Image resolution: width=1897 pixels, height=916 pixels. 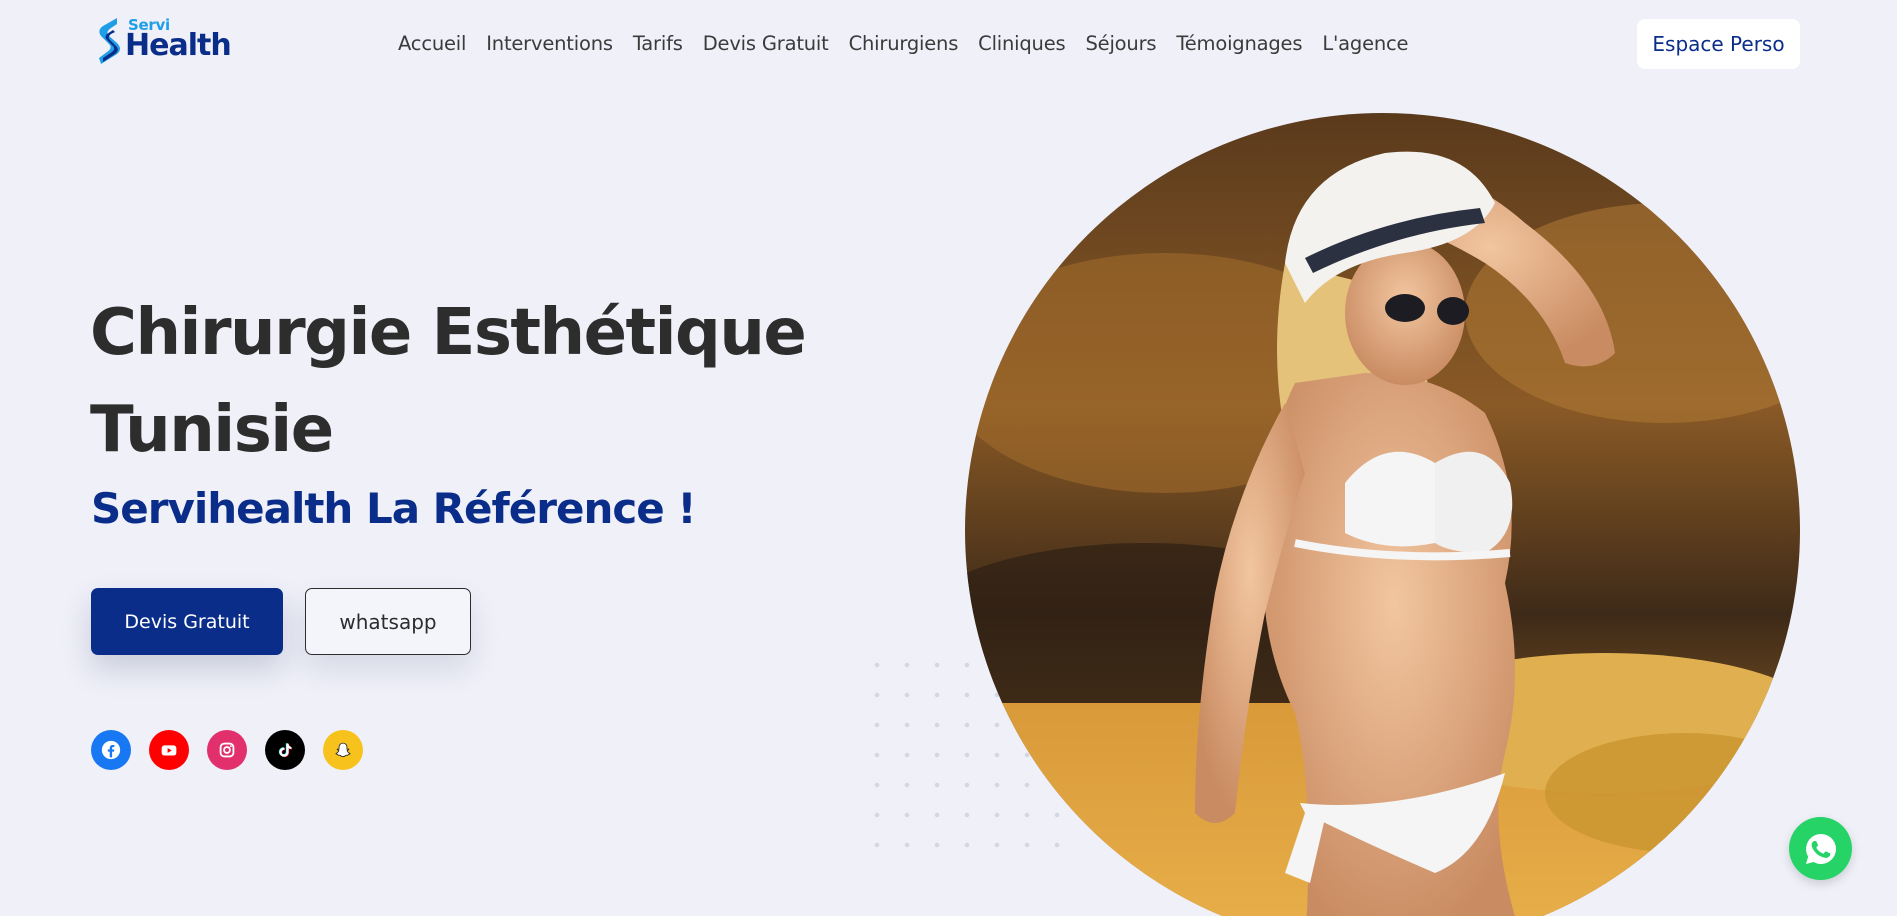 What do you see at coordinates (394, 508) in the screenshot?
I see `hero-subtitle: Servihealth La Référence !` at bounding box center [394, 508].